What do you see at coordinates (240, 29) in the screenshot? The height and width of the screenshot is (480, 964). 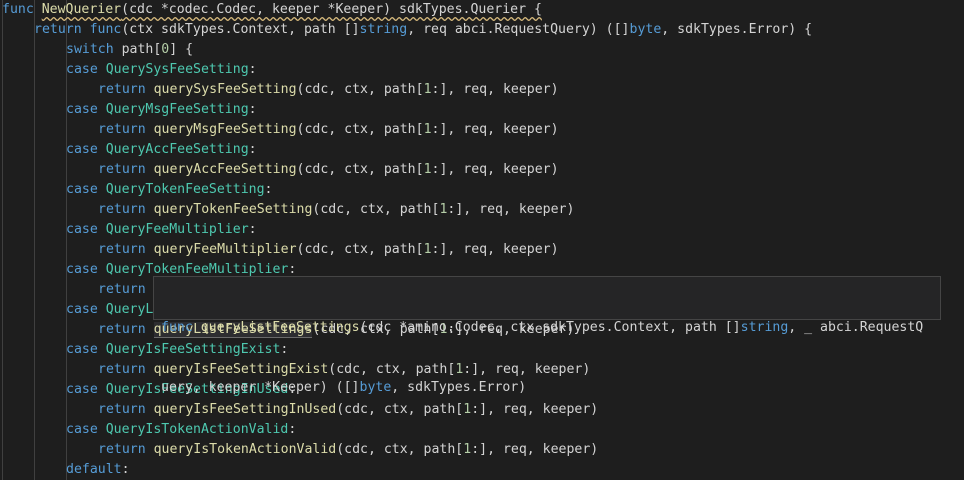 I see `code-token: (ctx sdkTypes.Context, path []` at bounding box center [240, 29].